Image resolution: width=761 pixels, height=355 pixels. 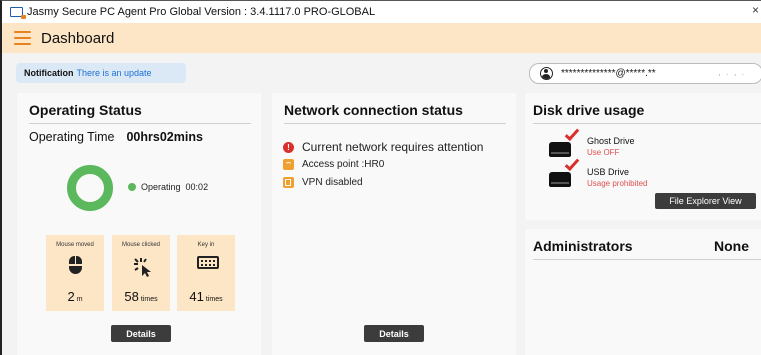 What do you see at coordinates (755, 10) in the screenshot?
I see `close-icon: ×` at bounding box center [755, 10].